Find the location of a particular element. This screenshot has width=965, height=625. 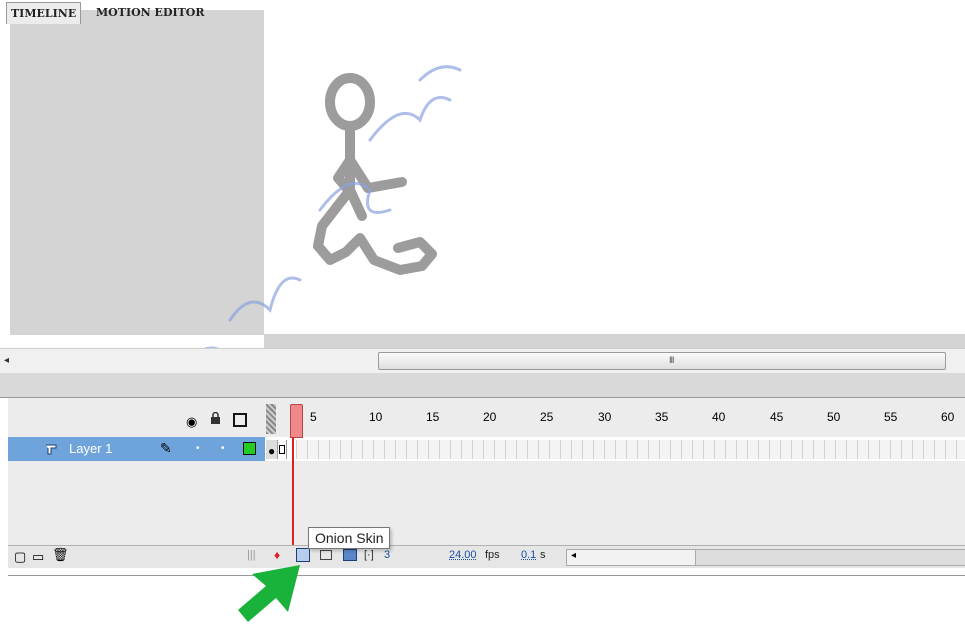

ruler-tick: 60 is located at coordinates (947, 417).